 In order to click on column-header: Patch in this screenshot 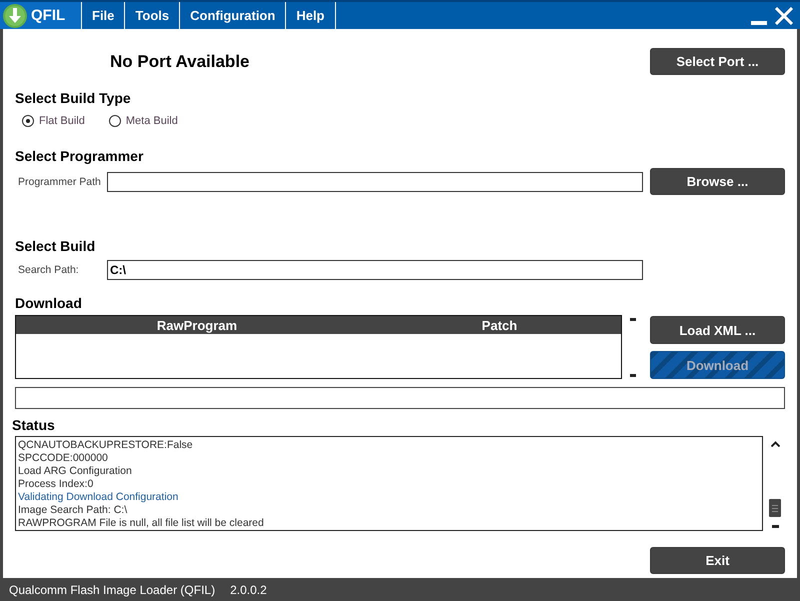, I will do `click(500, 325)`.